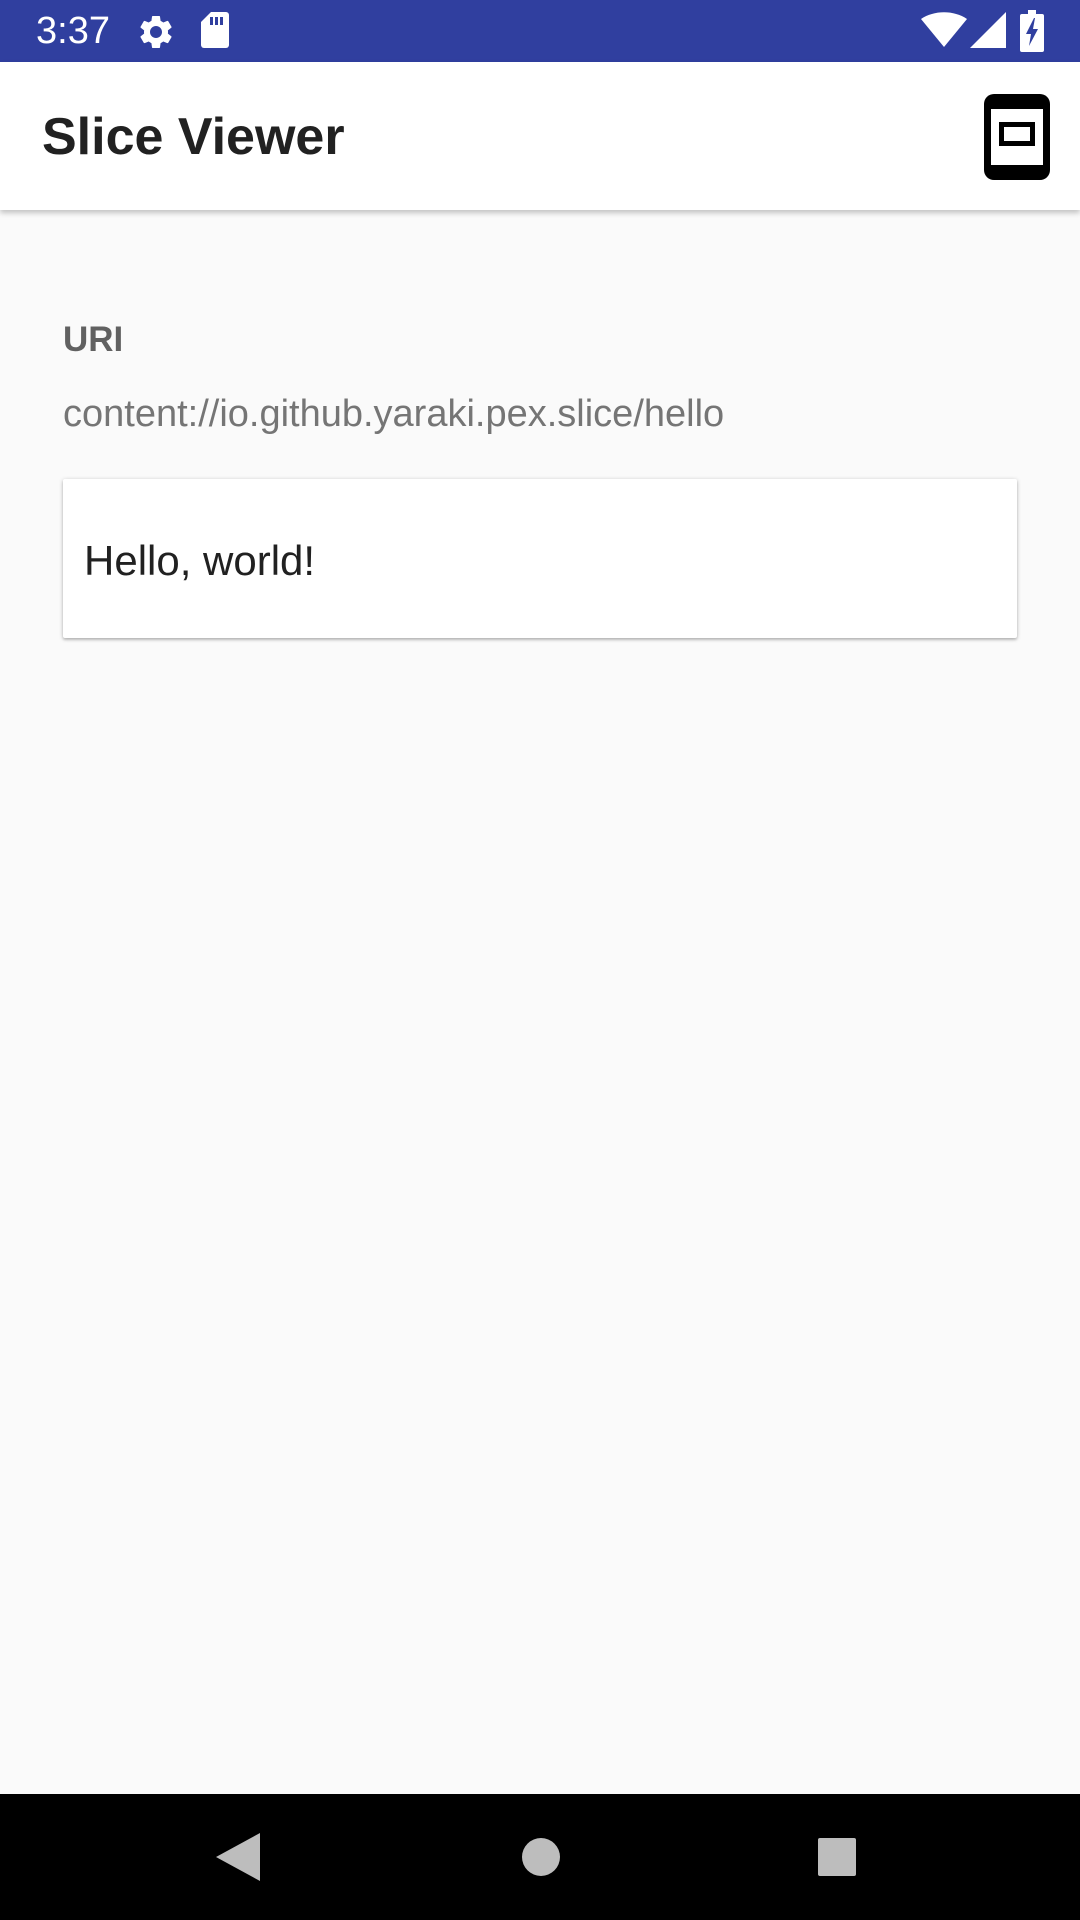 The width and height of the screenshot is (1080, 1920). Describe the element at coordinates (944, 29) in the screenshot. I see `wifi-icon` at that location.